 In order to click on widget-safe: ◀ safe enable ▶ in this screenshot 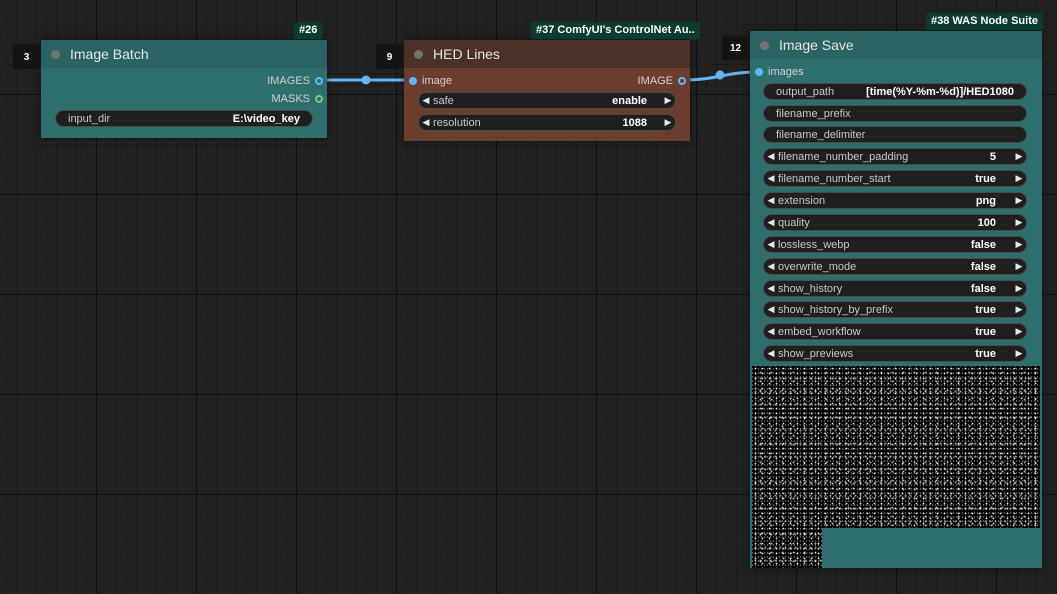, I will do `click(547, 100)`.